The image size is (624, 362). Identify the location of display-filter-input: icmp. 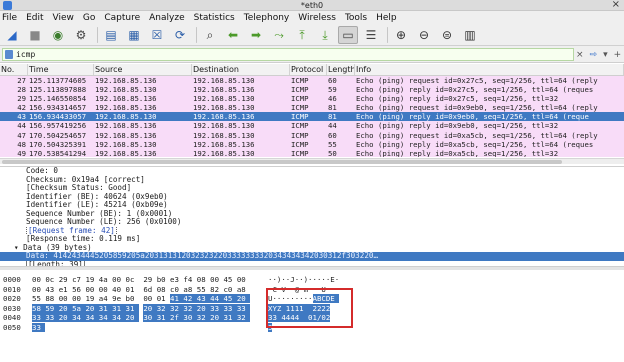
(288, 54).